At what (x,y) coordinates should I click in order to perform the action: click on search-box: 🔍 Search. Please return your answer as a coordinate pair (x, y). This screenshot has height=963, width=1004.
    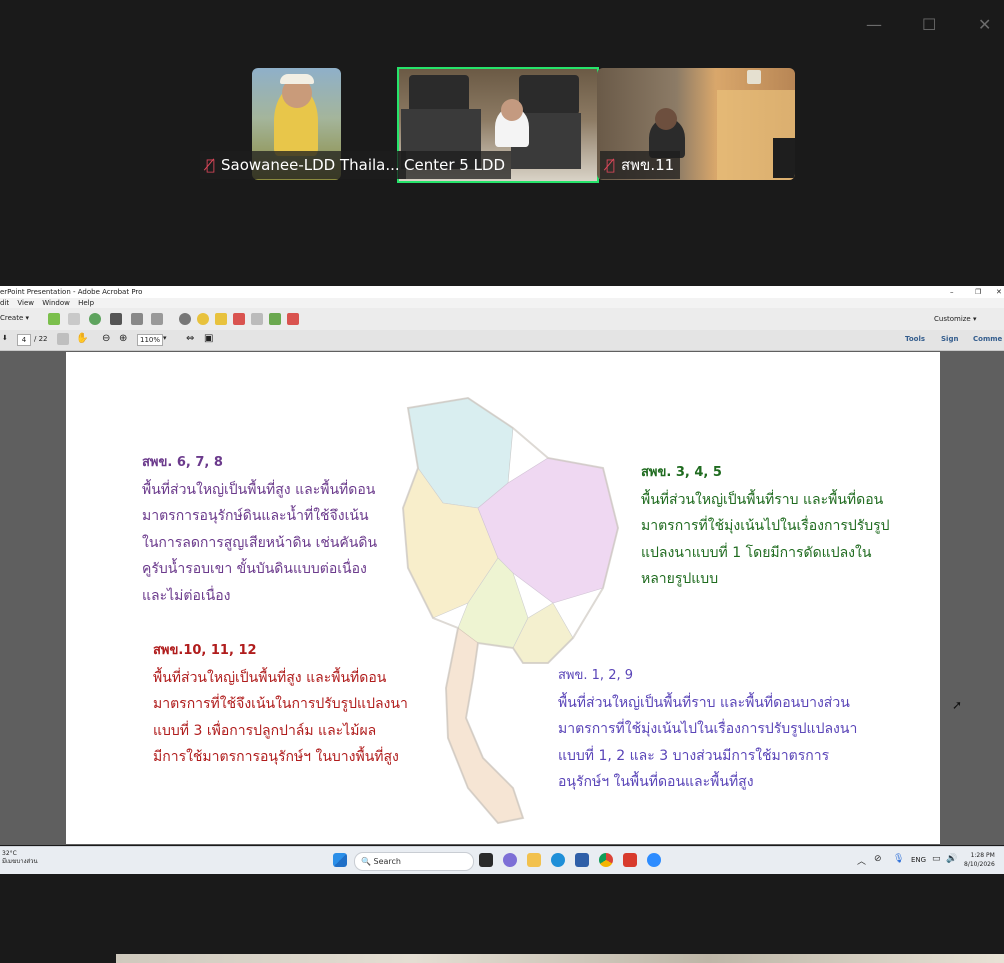
    Looking at the image, I should click on (414, 861).